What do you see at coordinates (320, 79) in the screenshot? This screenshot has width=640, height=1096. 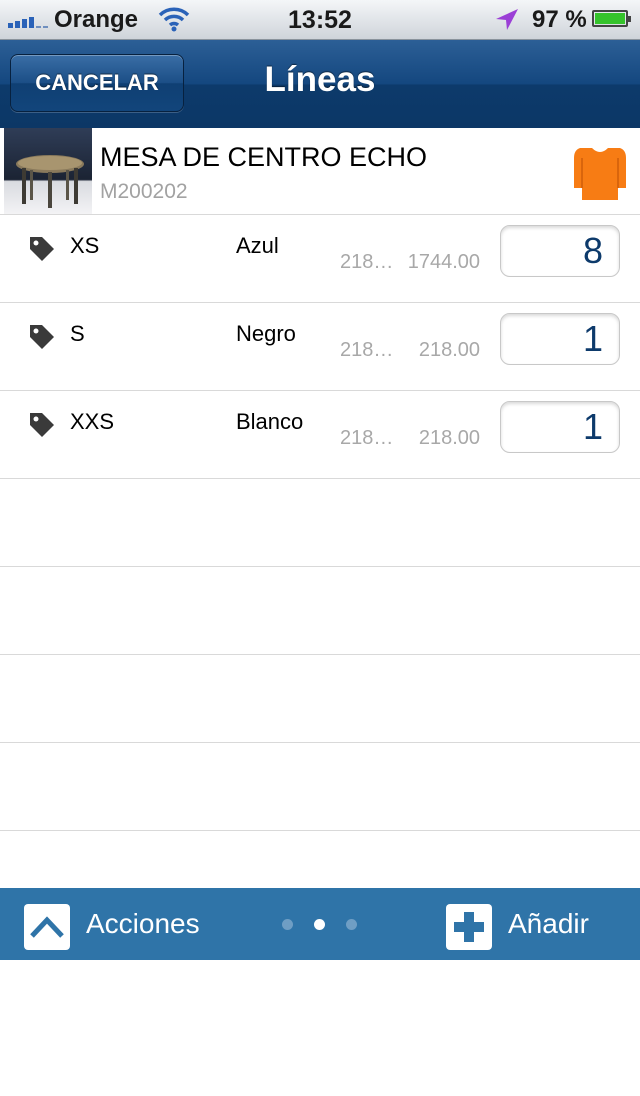 I see `page-title: Líneas` at bounding box center [320, 79].